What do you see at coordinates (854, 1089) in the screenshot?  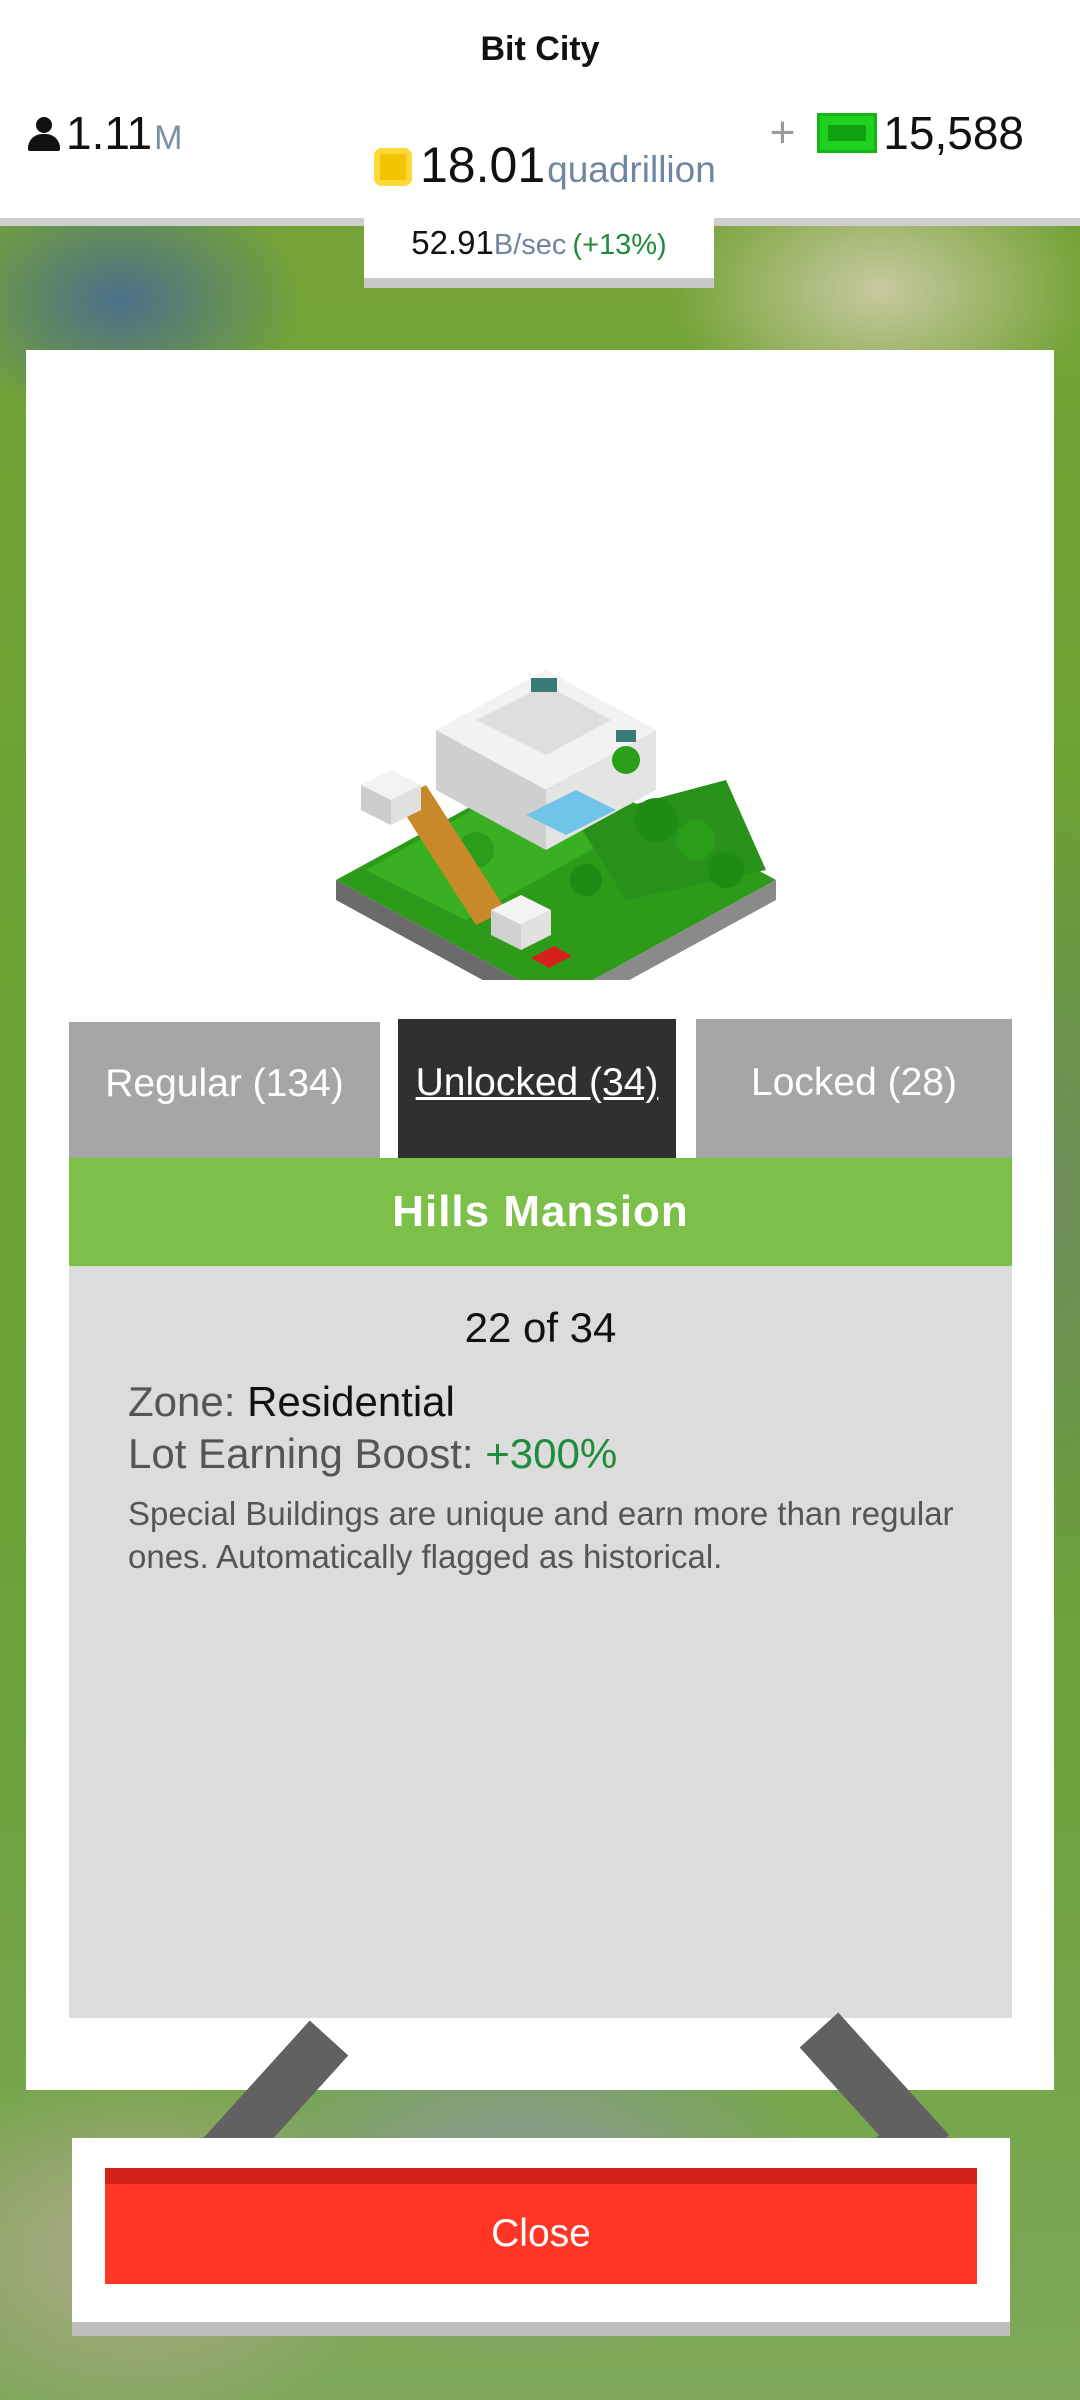 I see `tab-locked: Locked (28)` at bounding box center [854, 1089].